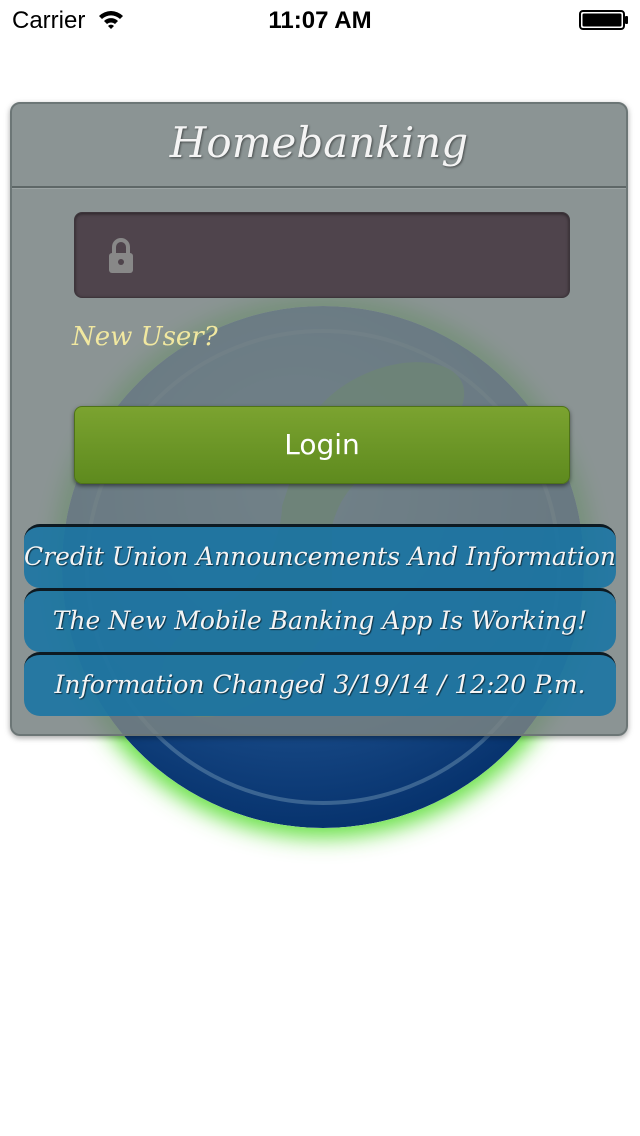 Image resolution: width=640 pixels, height=1136 pixels. What do you see at coordinates (320, 684) in the screenshot?
I see `announcement-item: Information Changed 3/19/14 / 12:20 P.m.` at bounding box center [320, 684].